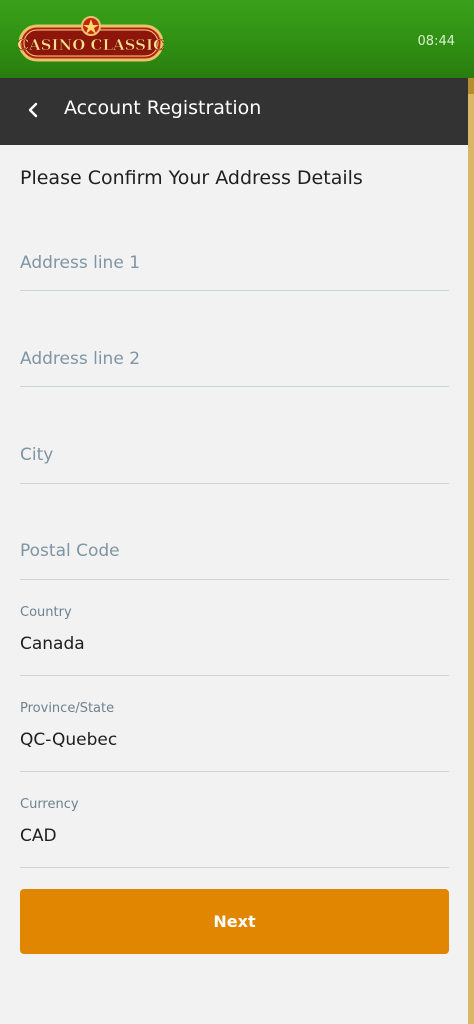 Image resolution: width=474 pixels, height=1024 pixels. I want to click on app-bar: Account Registration, so click(234, 111).